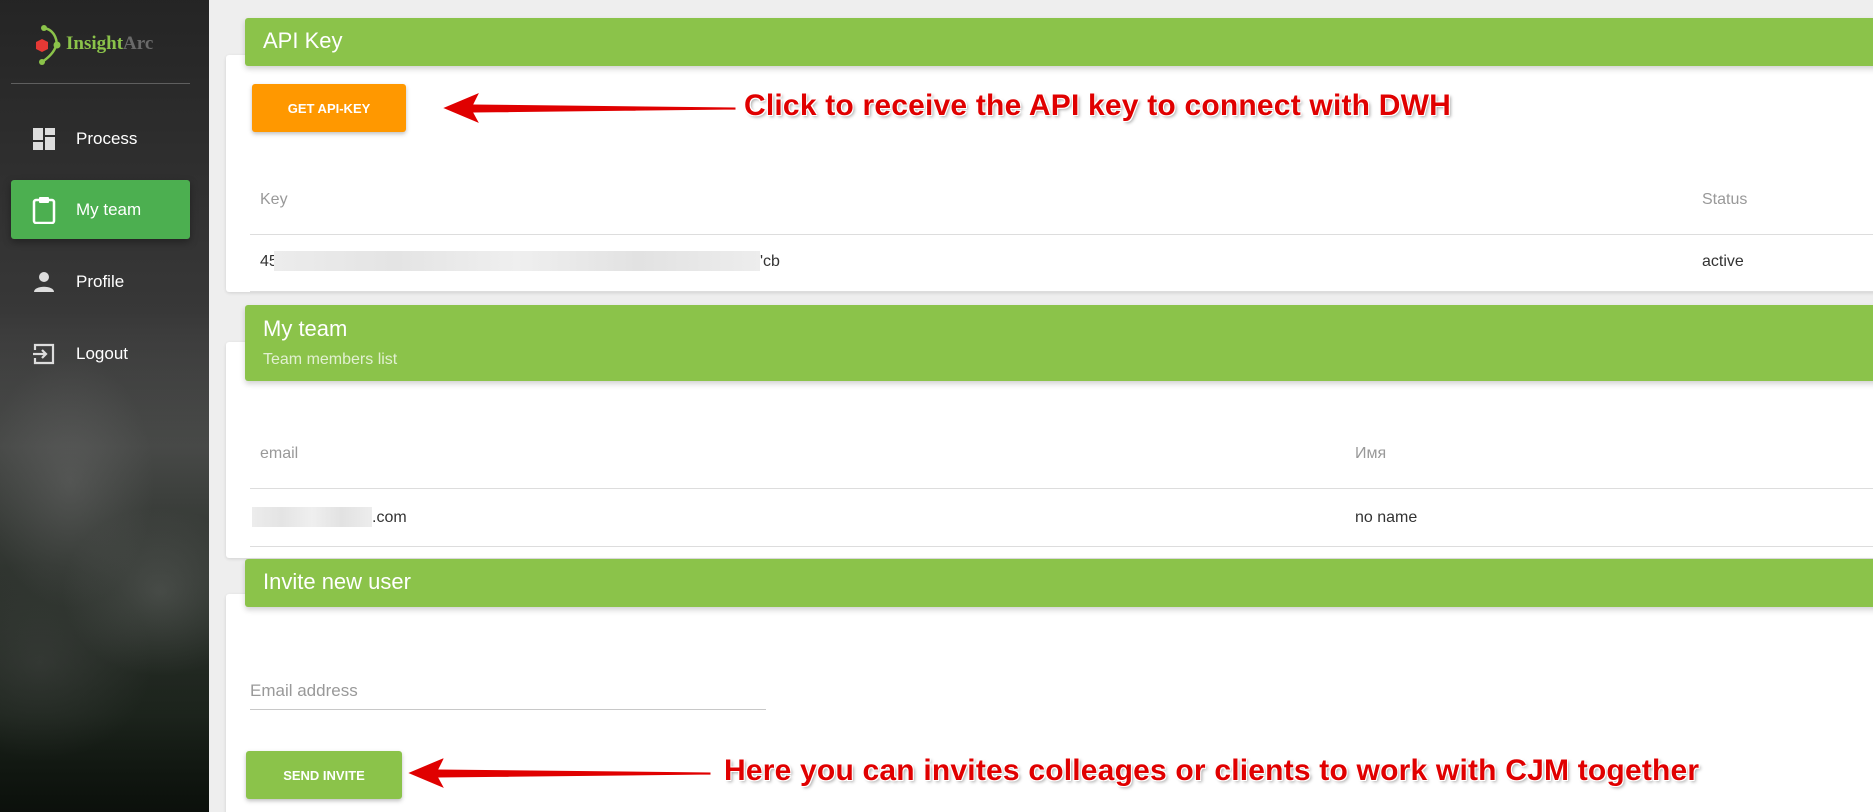 The height and width of the screenshot is (812, 1873). I want to click on sidebar-divider, so click(100, 83).